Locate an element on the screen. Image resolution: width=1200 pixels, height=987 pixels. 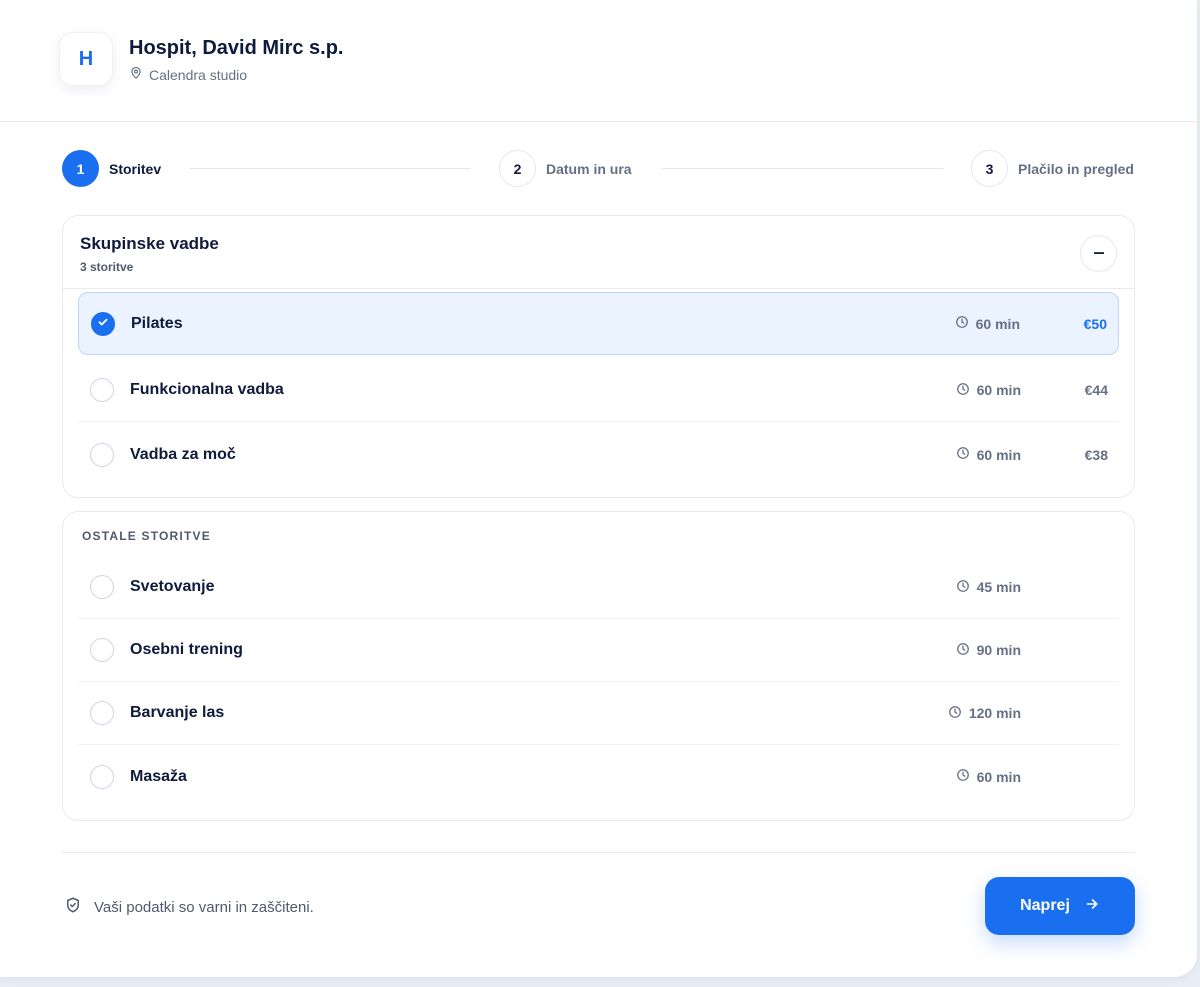
service-name: Vadba za moč is located at coordinates (183, 454).